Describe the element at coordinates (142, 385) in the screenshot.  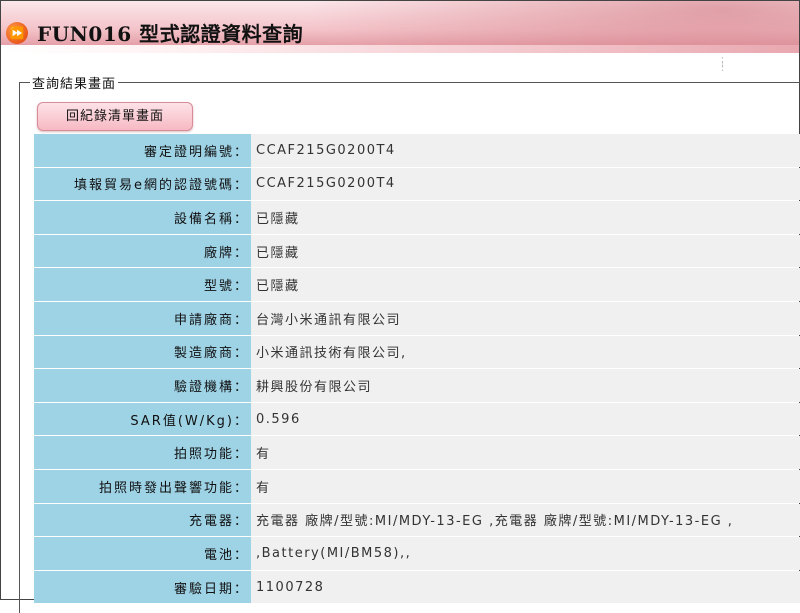
I see `field-label: 驗證機構：` at that location.